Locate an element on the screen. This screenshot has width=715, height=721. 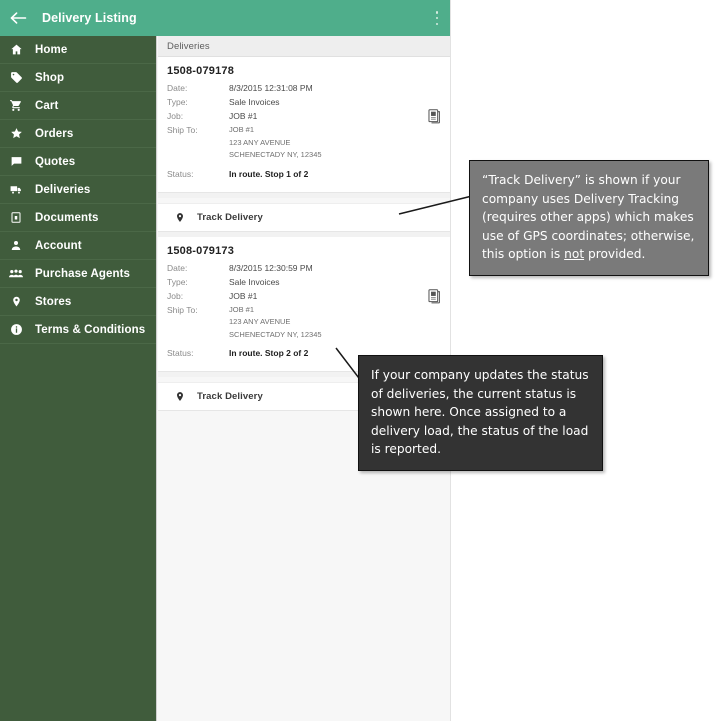
chat-bubble-icon is located at coordinates (16, 162).